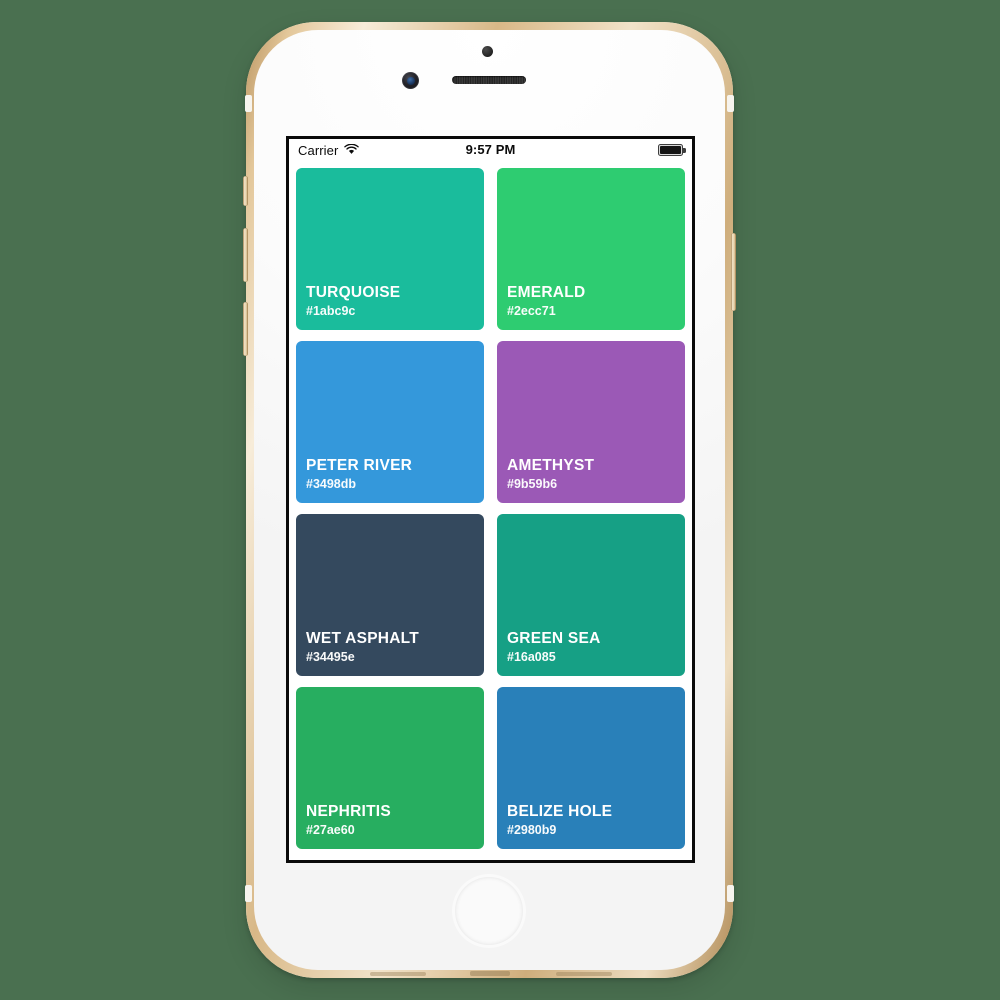 This screenshot has width=1000, height=1000. I want to click on volume-down-button, so click(245, 329).